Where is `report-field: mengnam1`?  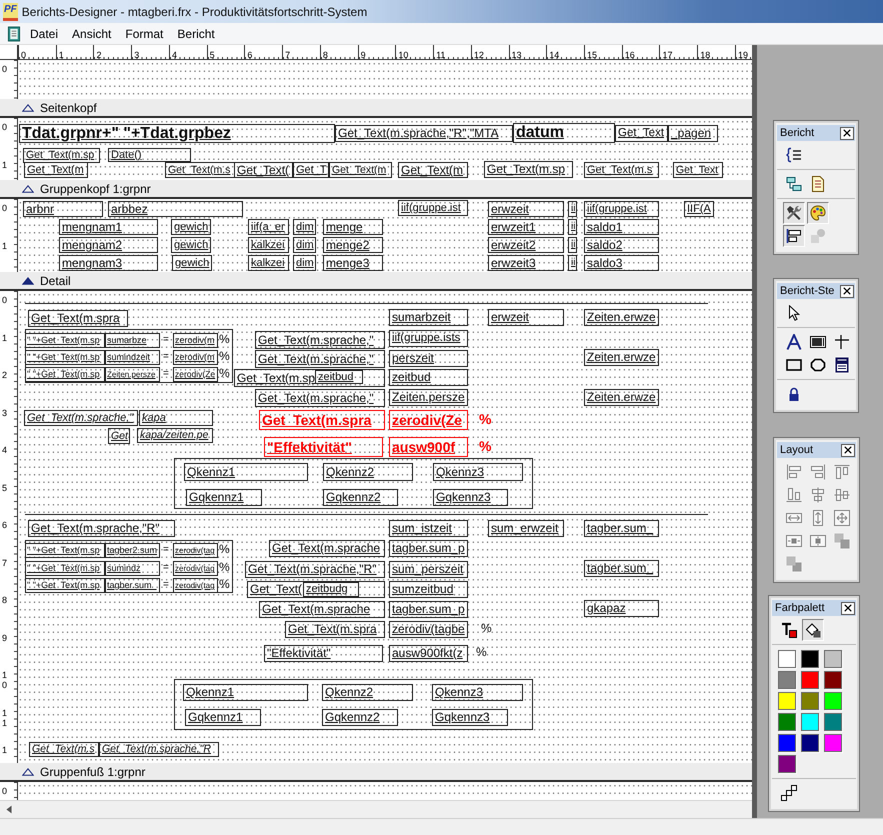 report-field: mengnam1 is located at coordinates (108, 227).